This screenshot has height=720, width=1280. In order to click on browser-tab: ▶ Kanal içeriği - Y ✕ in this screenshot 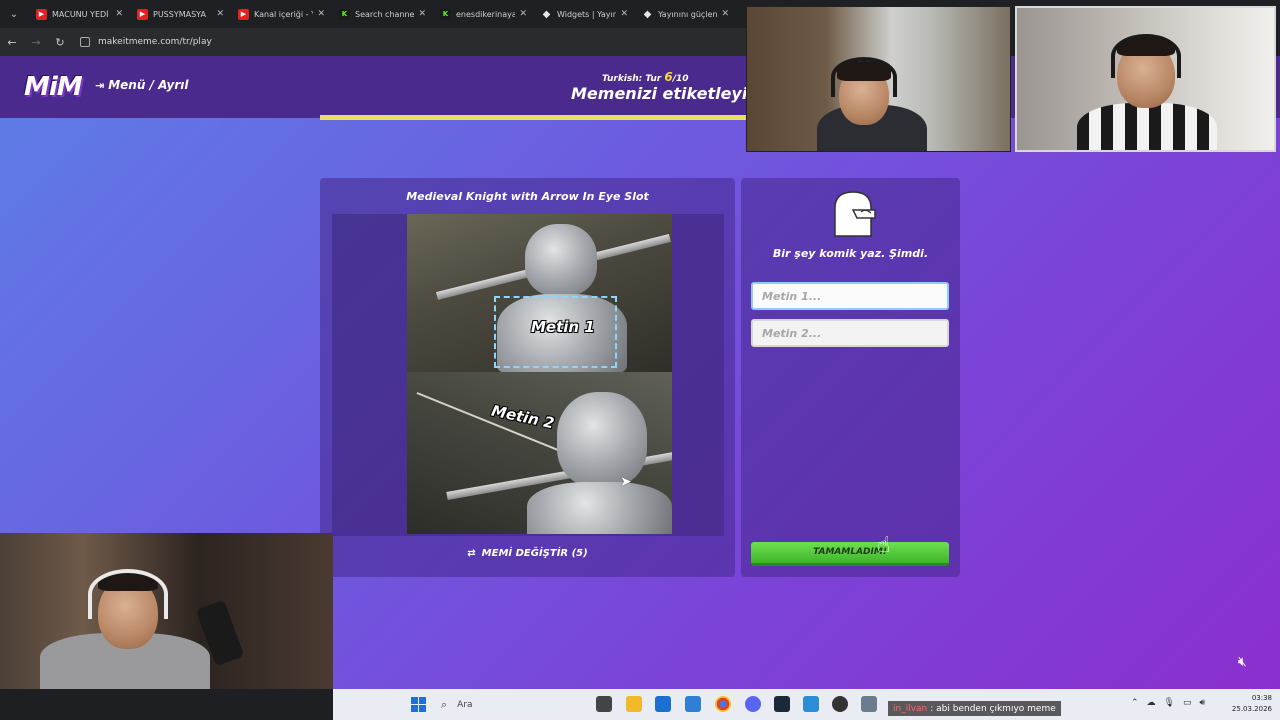, I will do `click(280, 14)`.